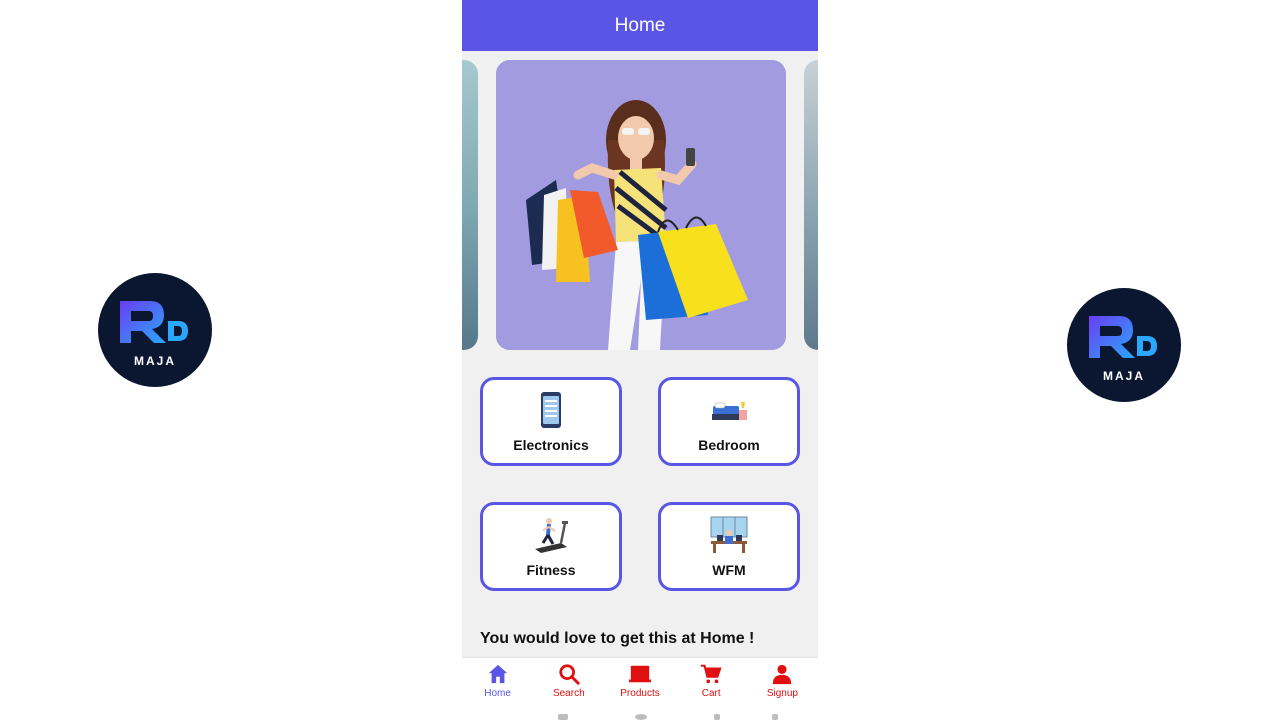  Describe the element at coordinates (641, 717) in the screenshot. I see `home-circle-icon` at that location.